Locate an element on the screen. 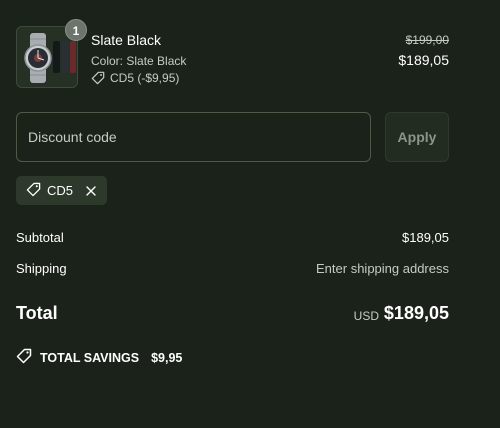  applied-code-label: CD5 is located at coordinates (60, 190).